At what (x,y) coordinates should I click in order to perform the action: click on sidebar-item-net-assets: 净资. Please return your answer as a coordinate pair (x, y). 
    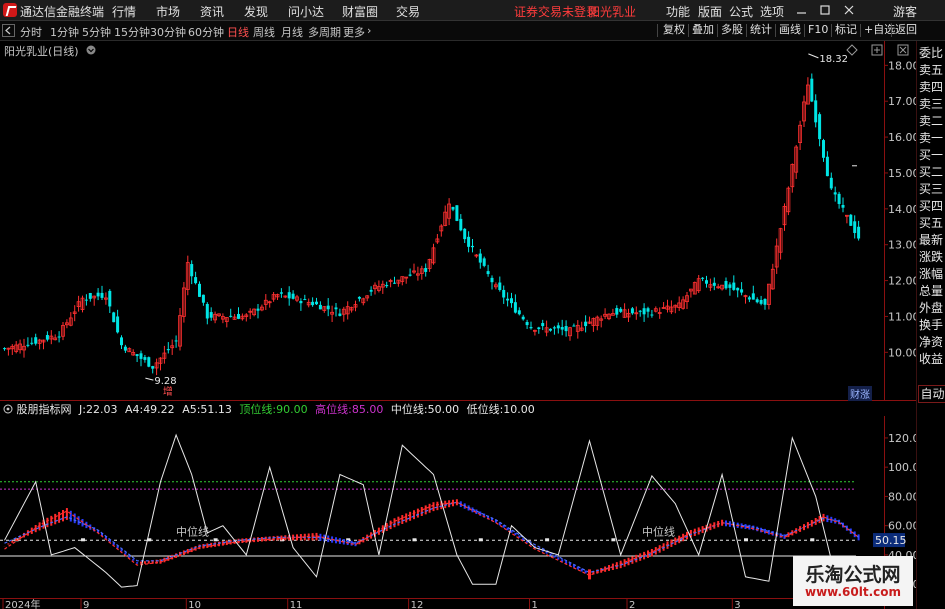
    Looking at the image, I should click on (932, 342).